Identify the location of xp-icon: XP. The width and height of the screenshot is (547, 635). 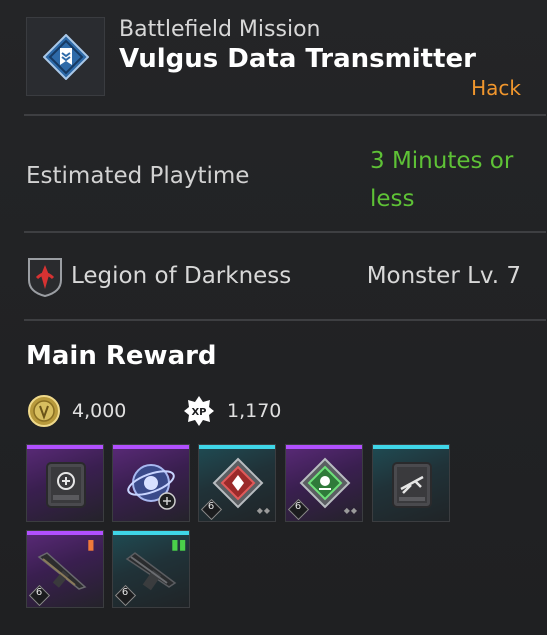
(199, 411).